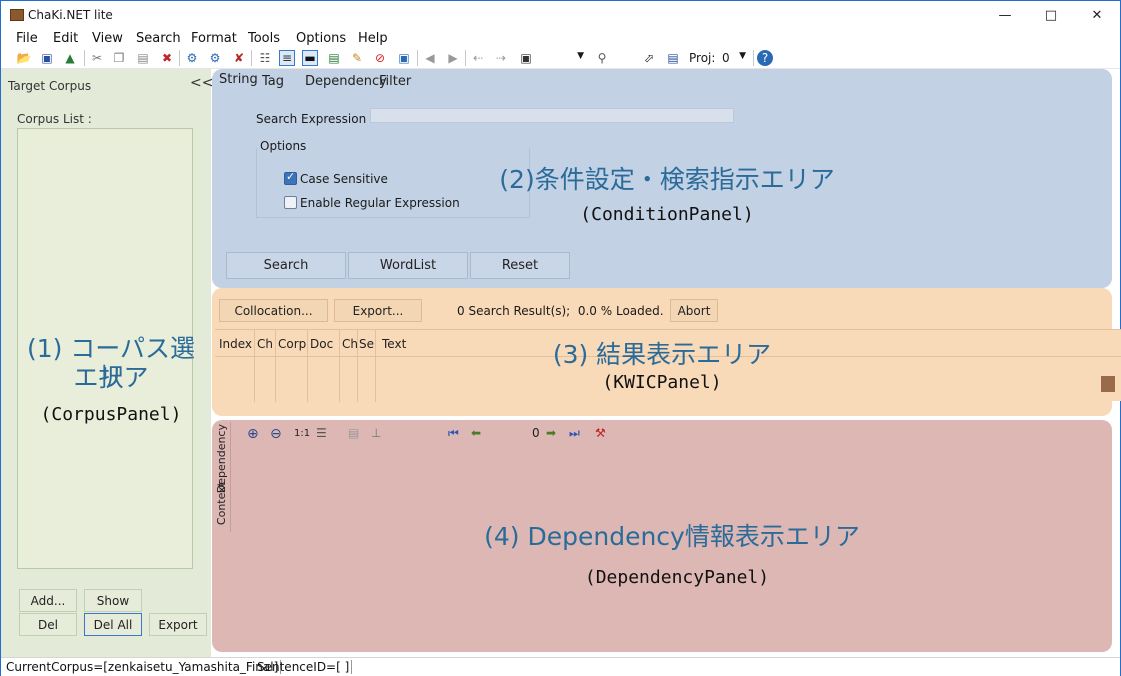  I want to click on column-ch: Ch, so click(265, 366).